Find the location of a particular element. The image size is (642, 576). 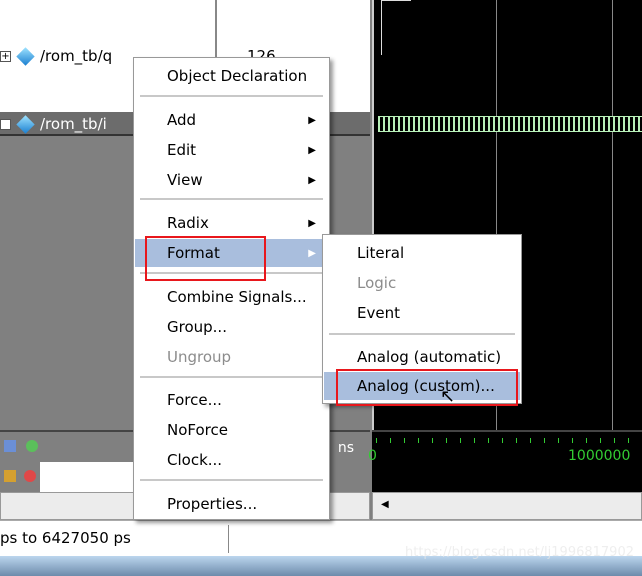

add-cursor-icon is located at coordinates (32, 446).